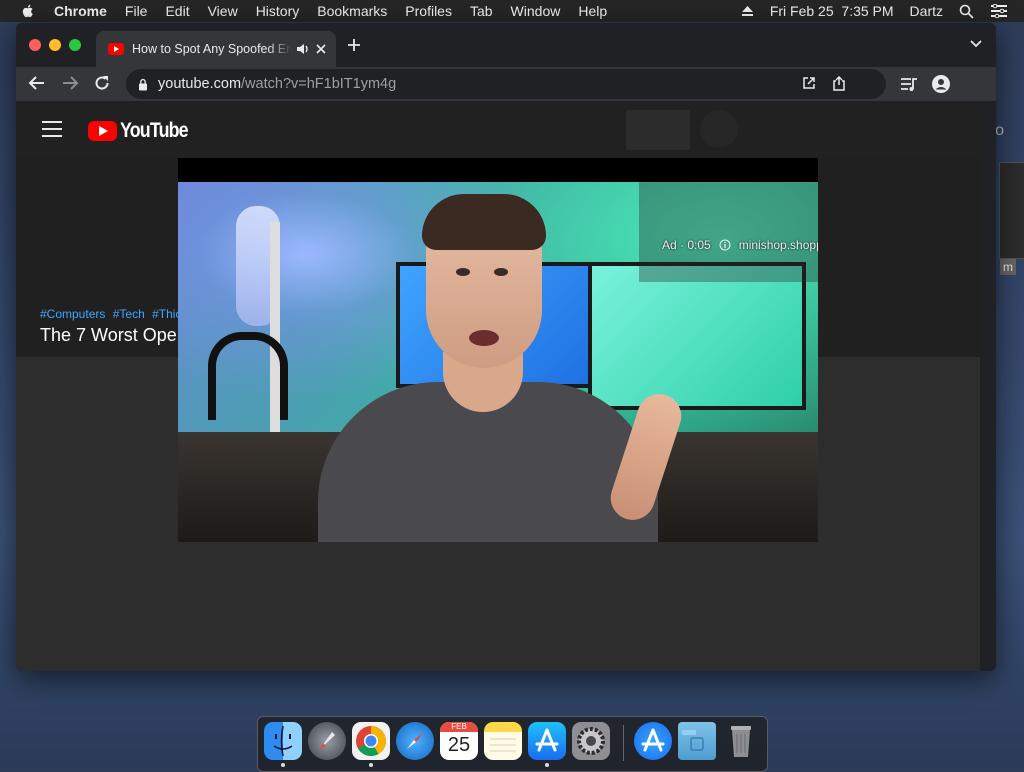 Image resolution: width=1024 pixels, height=772 pixels. Describe the element at coordinates (70, 83) in the screenshot. I see `forward-arrow-icon` at that location.